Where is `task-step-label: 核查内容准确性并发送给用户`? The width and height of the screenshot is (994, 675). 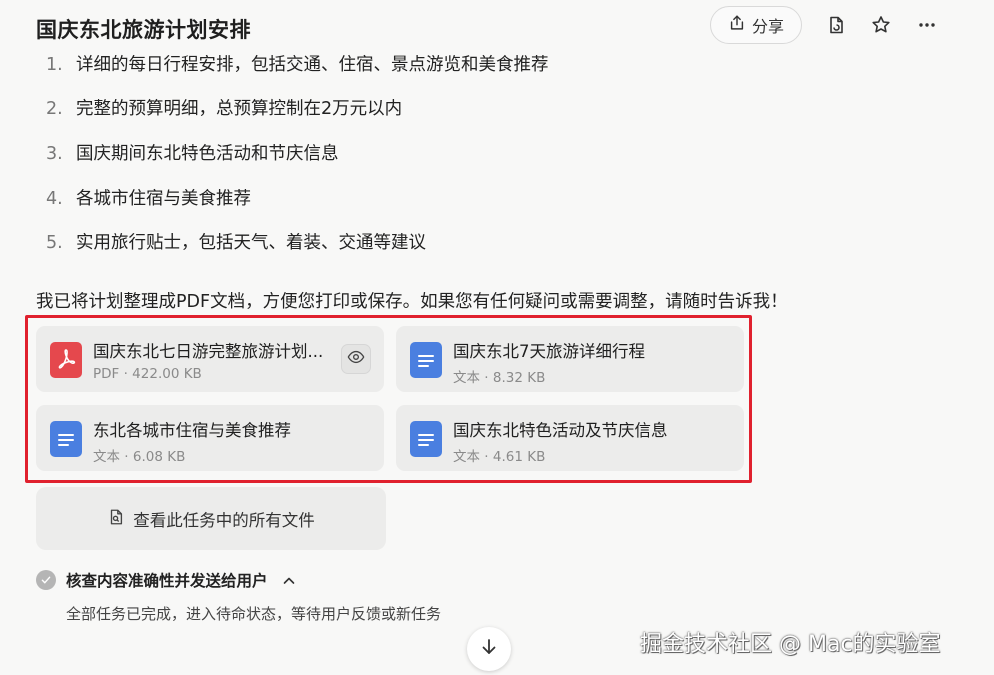
task-step-label: 核查内容准确性并发送给用户 is located at coordinates (167, 581).